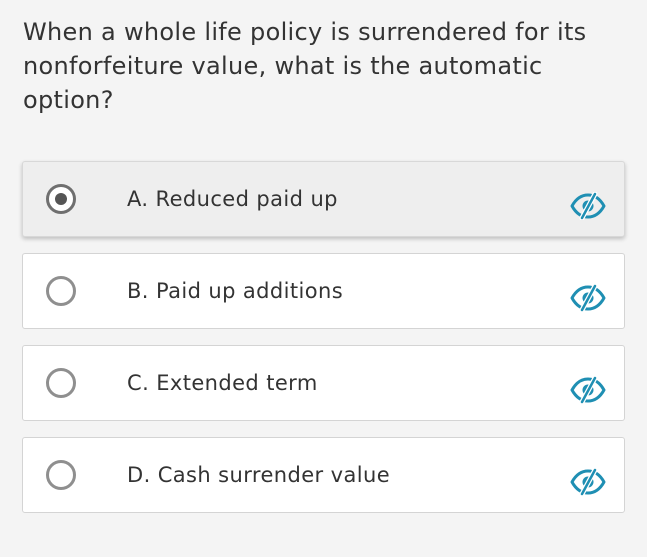 Image resolution: width=647 pixels, height=557 pixels. Describe the element at coordinates (323, 383) in the screenshot. I see `option-c: C. Extended term` at that location.